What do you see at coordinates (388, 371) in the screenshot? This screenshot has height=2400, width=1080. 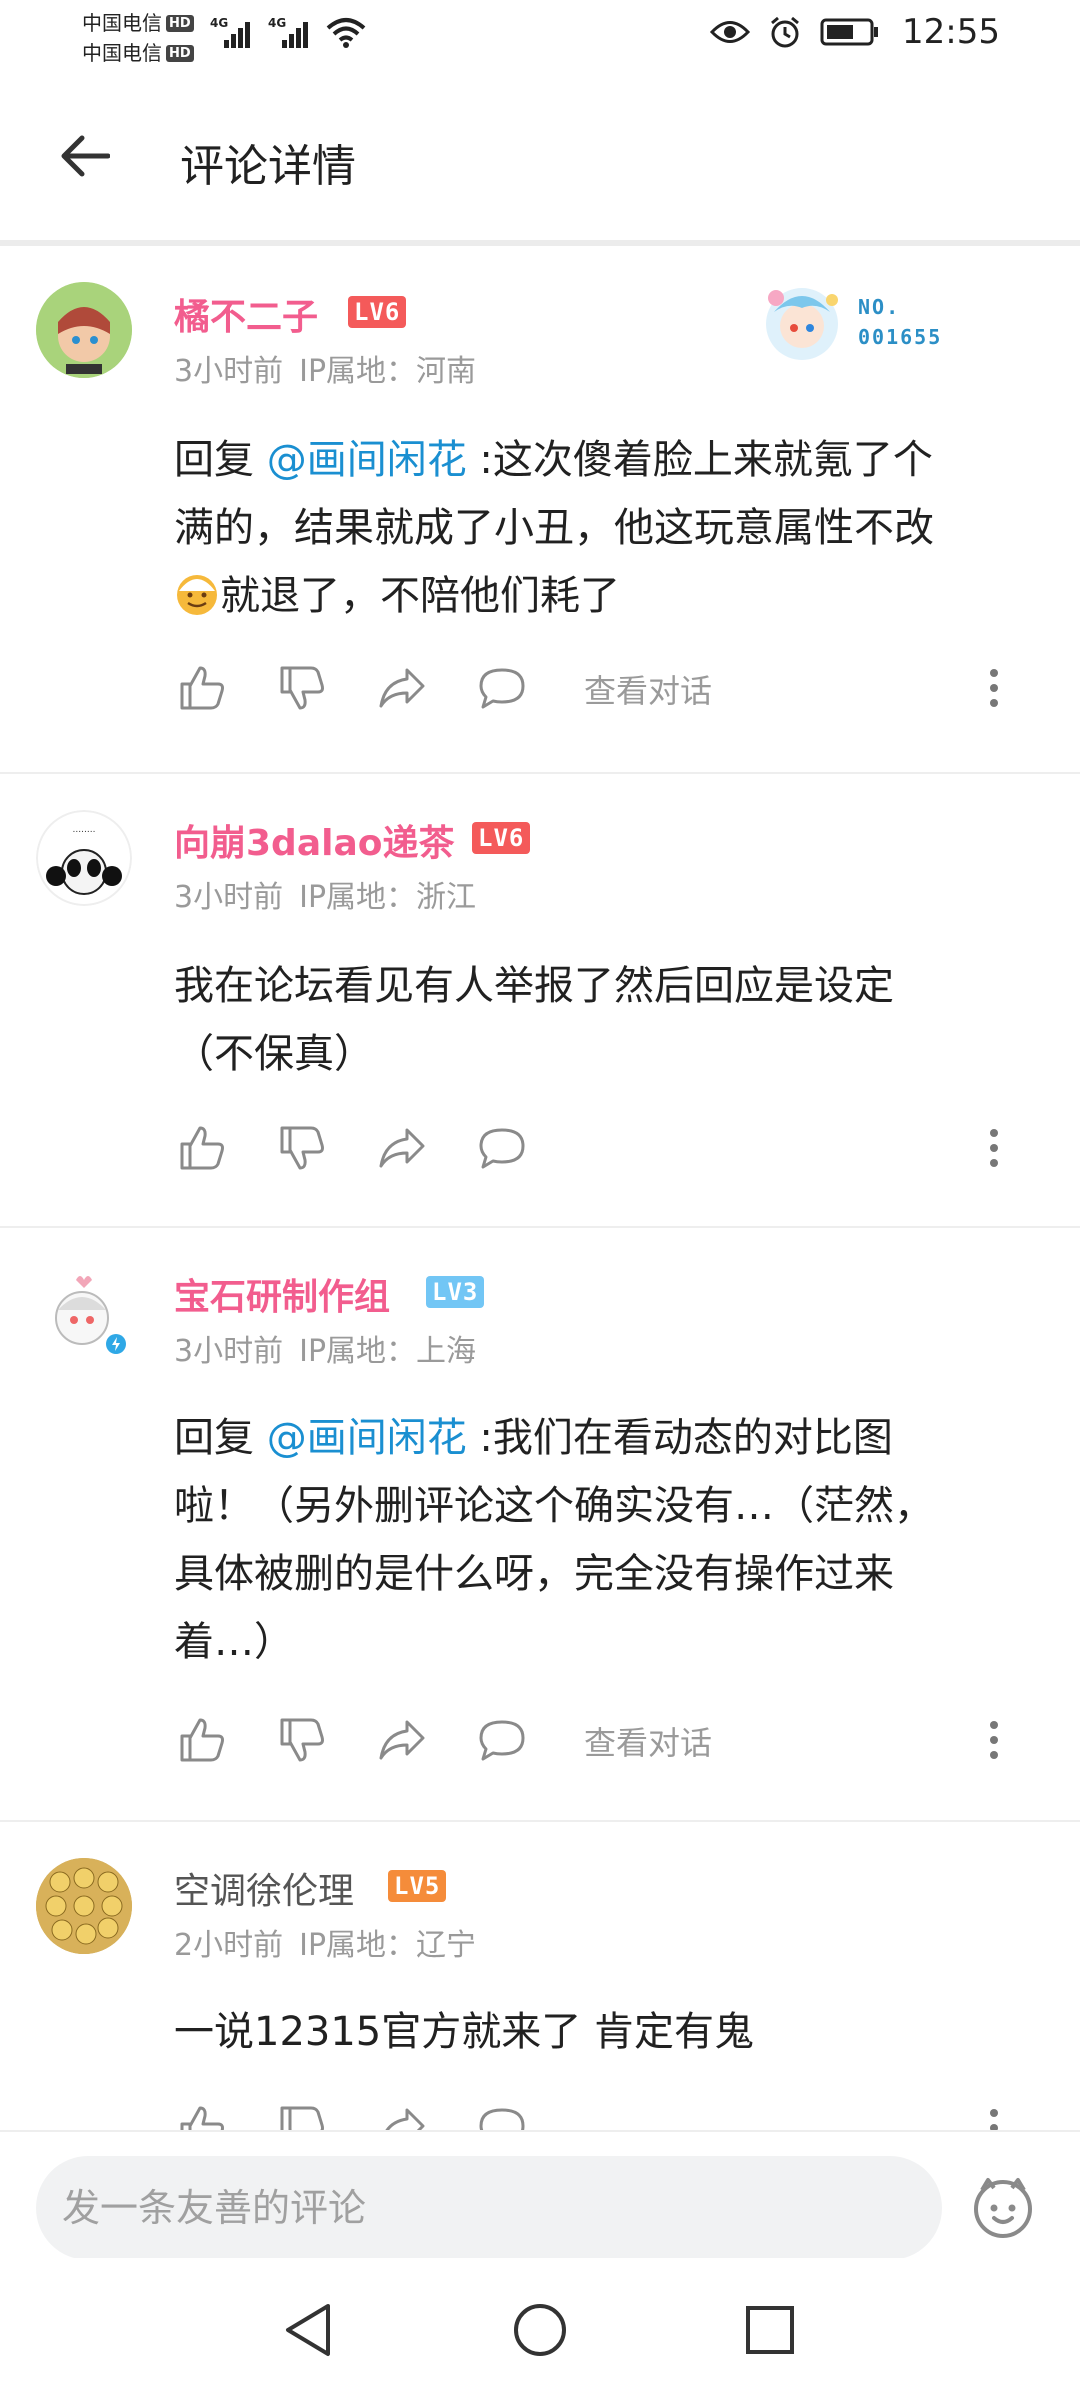 I see `ip-location: IP属地：河南` at bounding box center [388, 371].